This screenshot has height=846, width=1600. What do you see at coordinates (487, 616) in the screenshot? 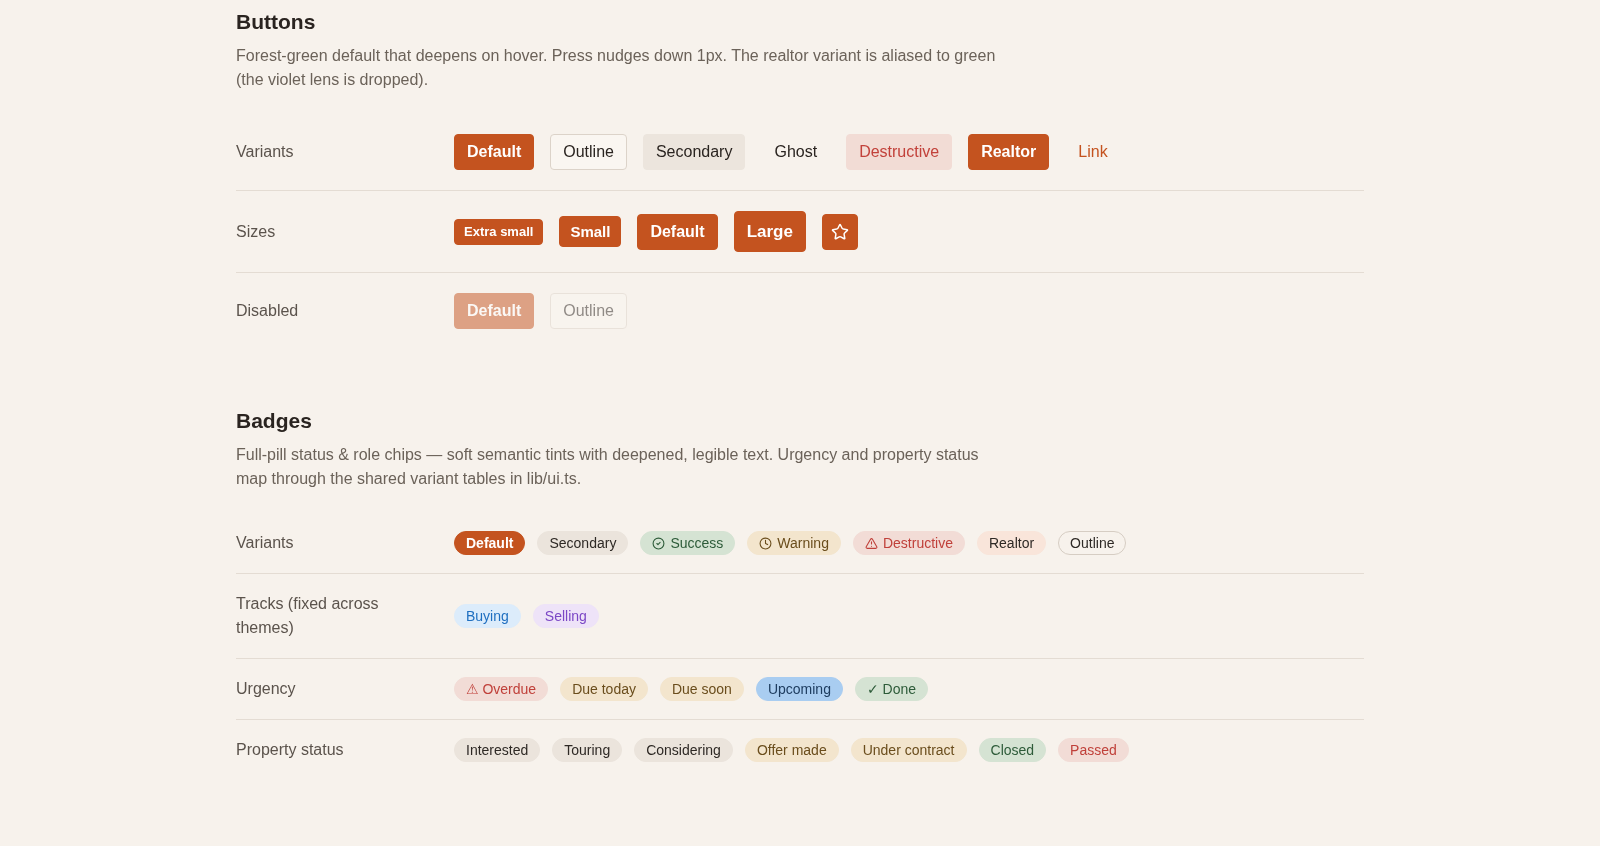
I see `buying-badge: Buying` at bounding box center [487, 616].